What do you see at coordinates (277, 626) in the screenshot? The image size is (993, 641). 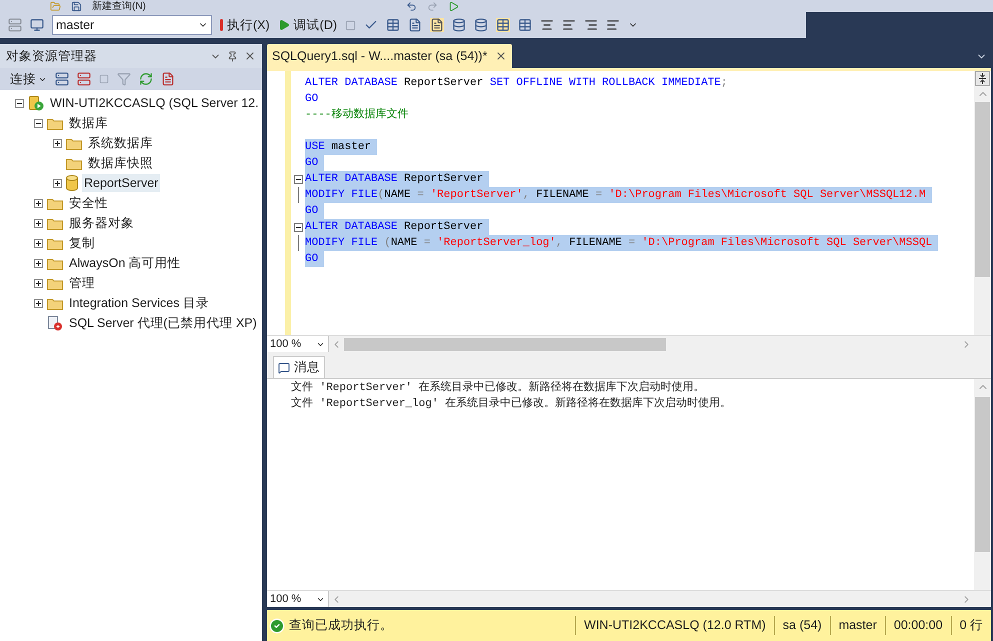 I see `success-icon` at bounding box center [277, 626].